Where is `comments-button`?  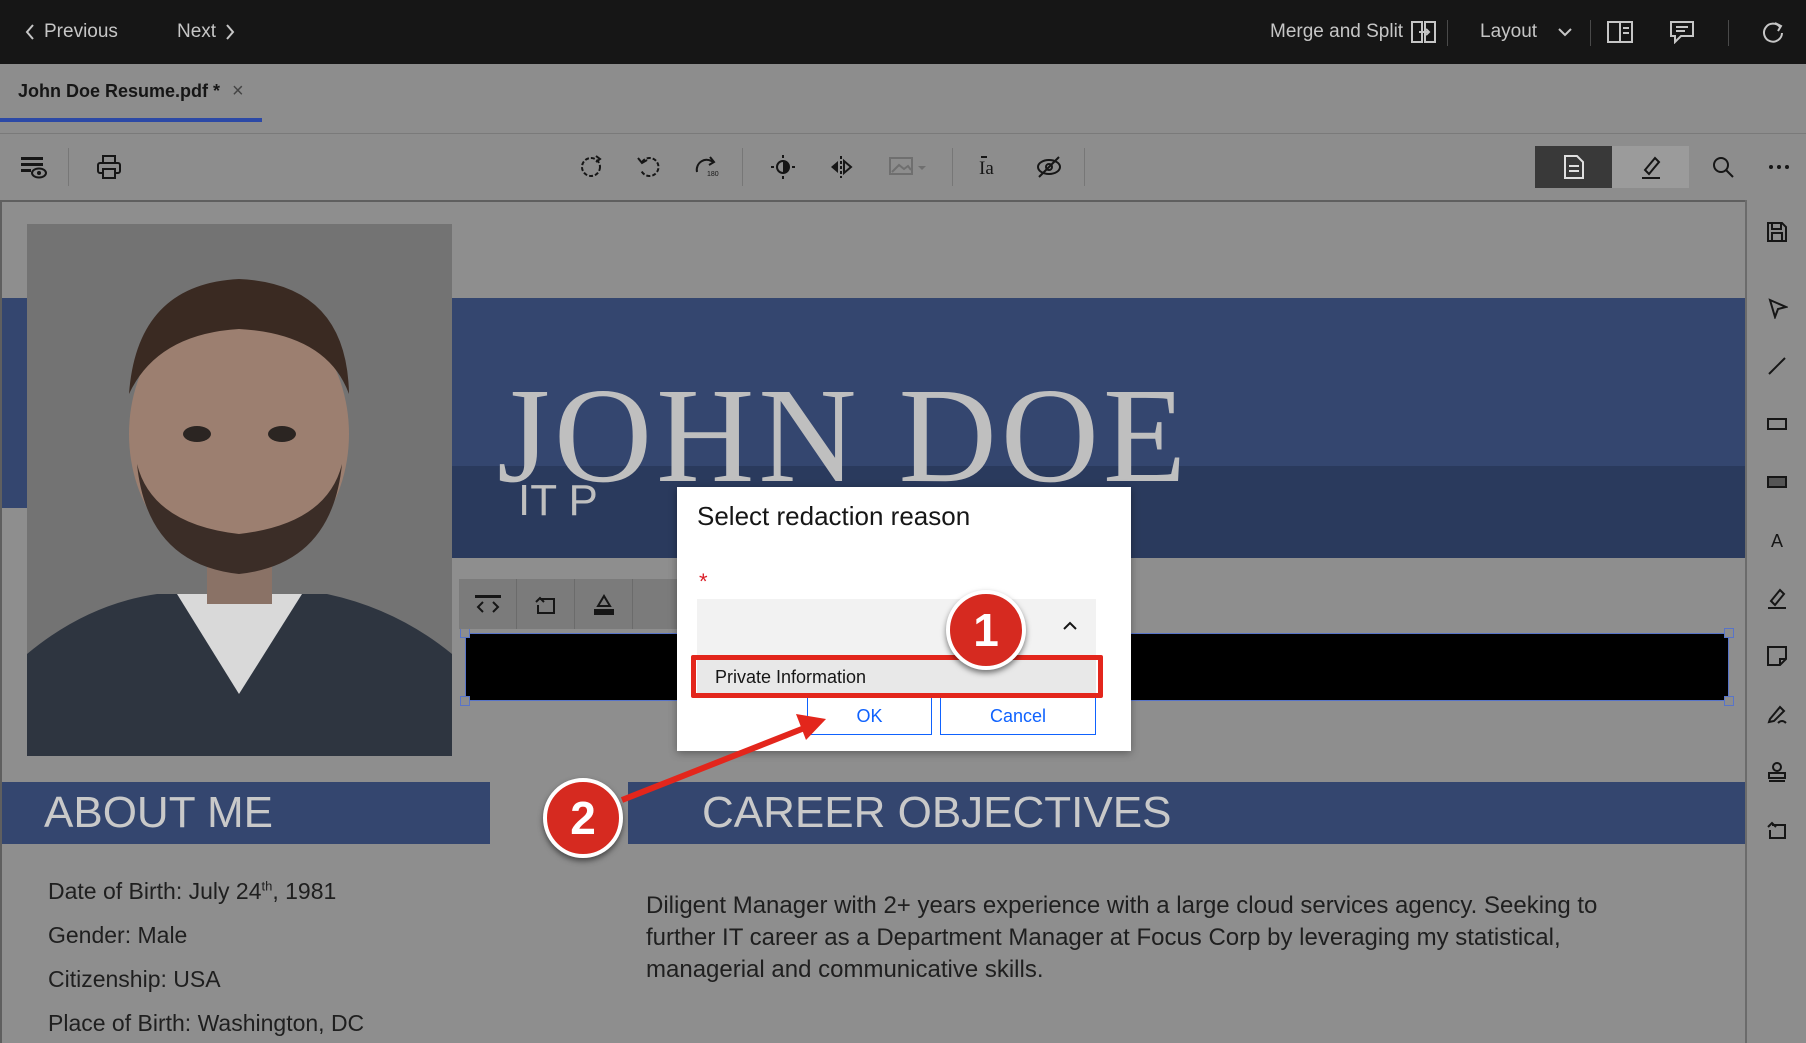 comments-button is located at coordinates (1682, 32).